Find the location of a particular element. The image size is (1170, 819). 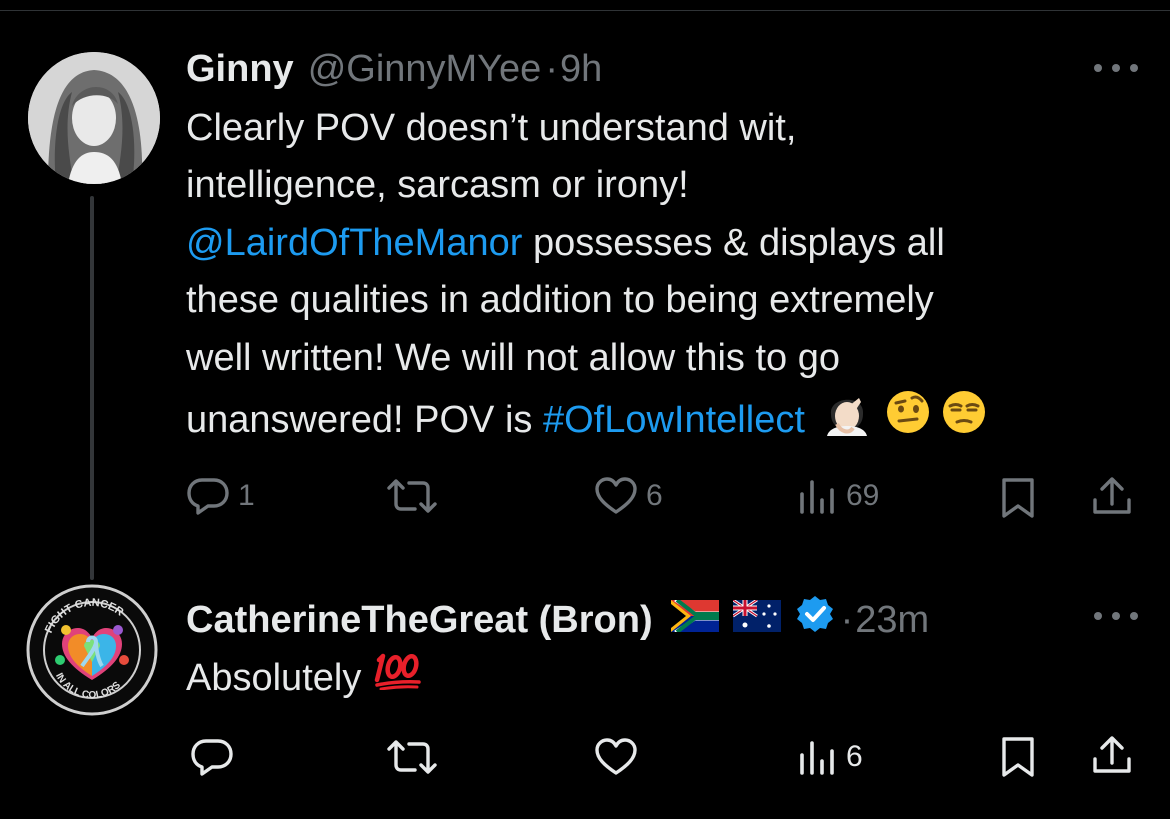

tweet1-line-3-text: possesses & displays all is located at coordinates (733, 243).